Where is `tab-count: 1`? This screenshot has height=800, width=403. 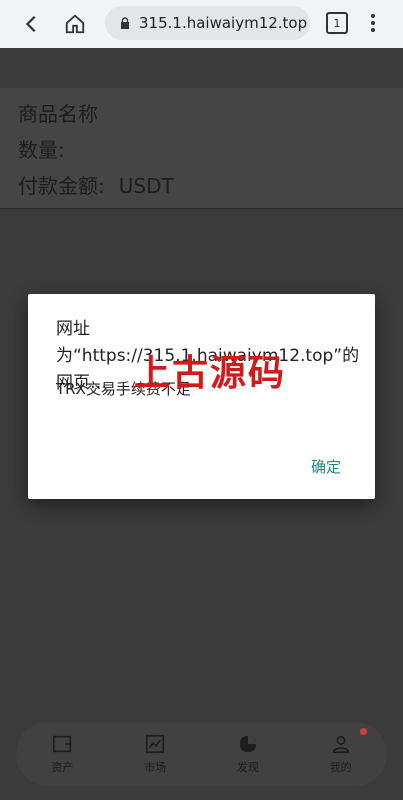
tab-count: 1 is located at coordinates (337, 23).